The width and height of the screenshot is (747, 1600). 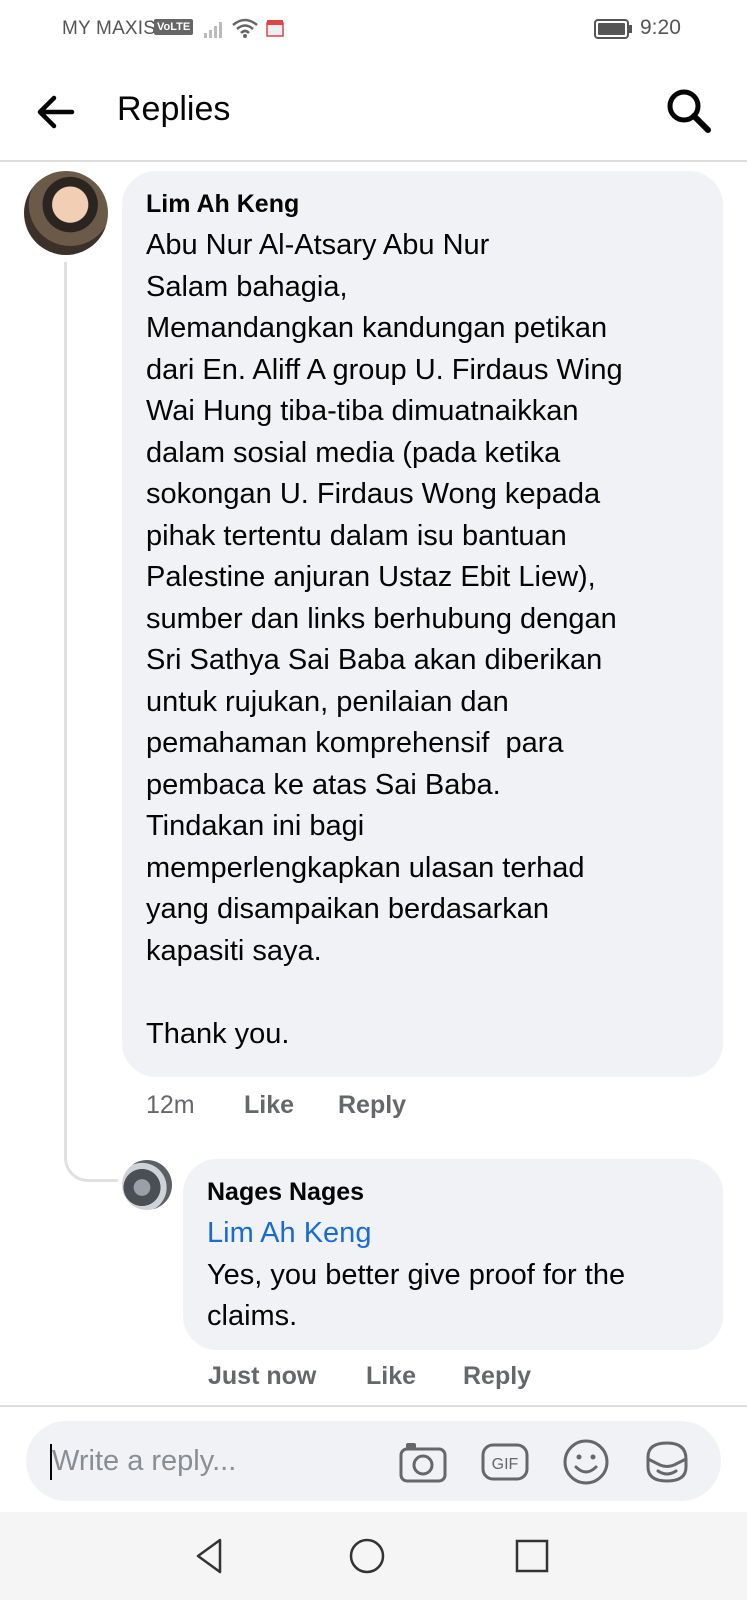 What do you see at coordinates (422, 204) in the screenshot?
I see `comment-author: Lim Ah Keng` at bounding box center [422, 204].